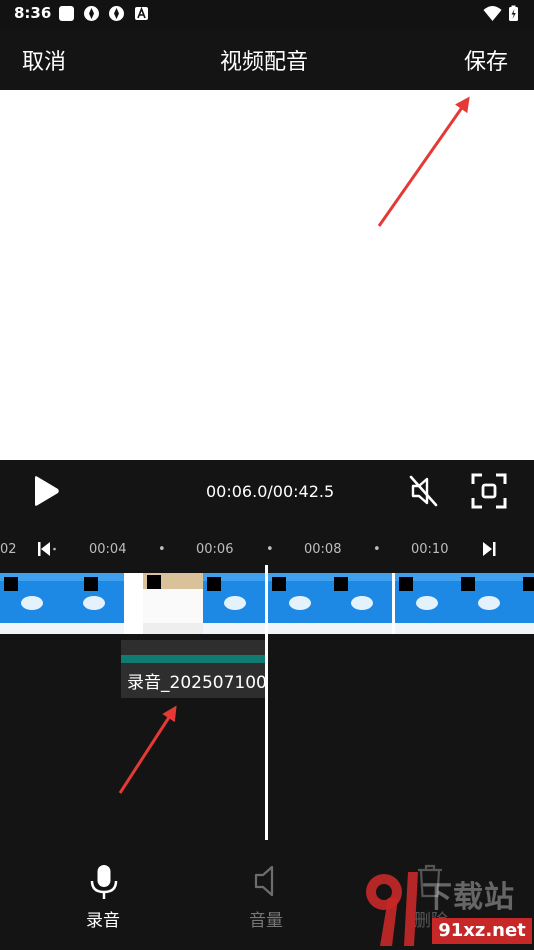 The height and width of the screenshot is (950, 534). Describe the element at coordinates (468, 897) in the screenshot. I see `watermark-subtext: 下载站` at that location.